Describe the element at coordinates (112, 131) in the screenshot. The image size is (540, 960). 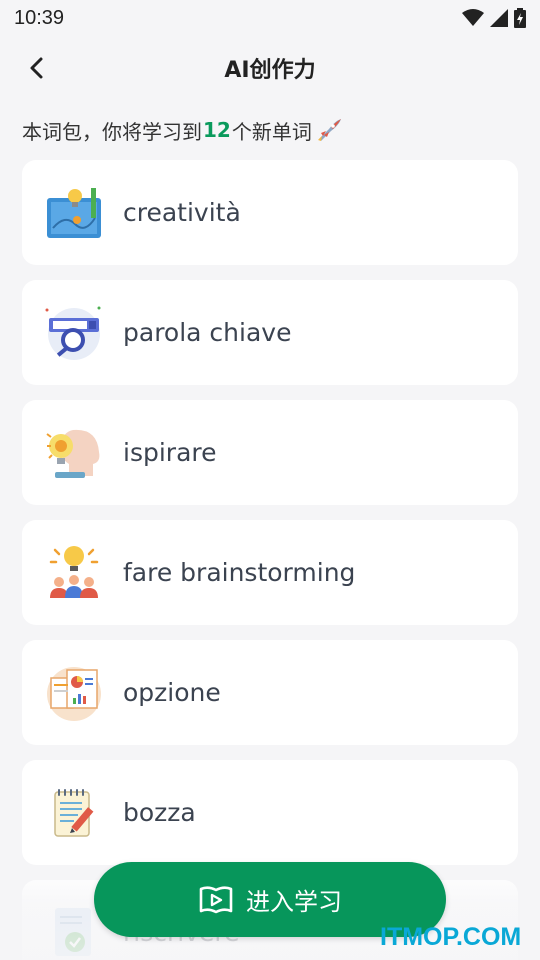
I see `intro-prefix: 本词包，你将学习到` at that location.